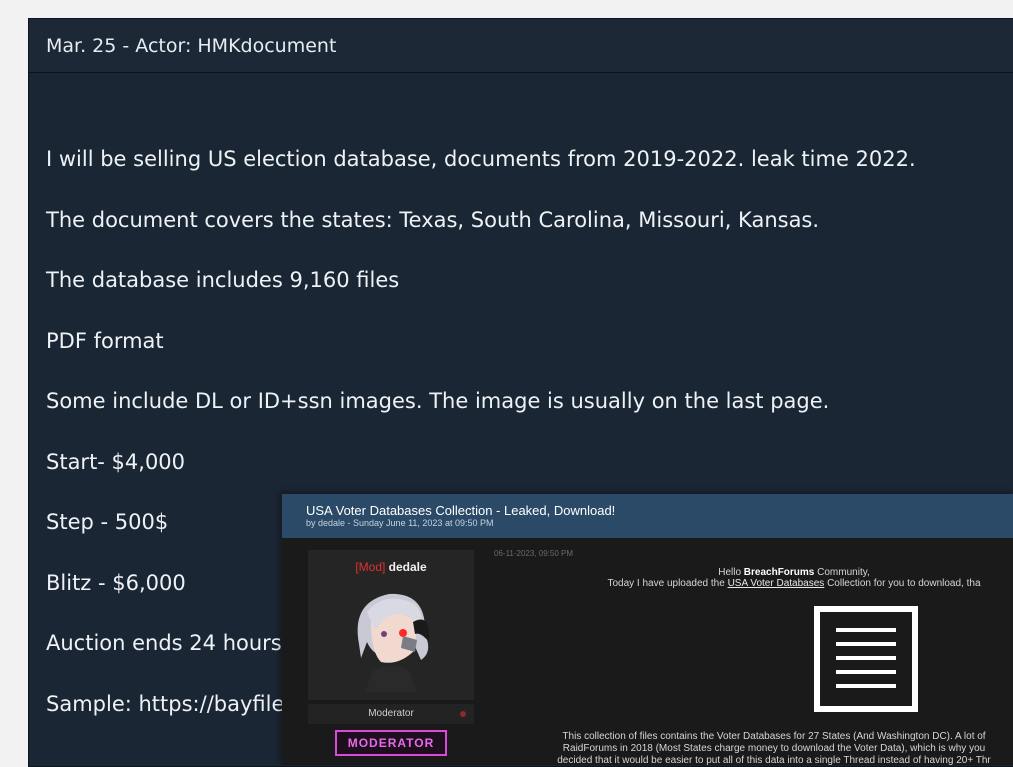 The height and width of the screenshot is (767, 1013). I want to click on role-row: Moderator, so click(391, 714).